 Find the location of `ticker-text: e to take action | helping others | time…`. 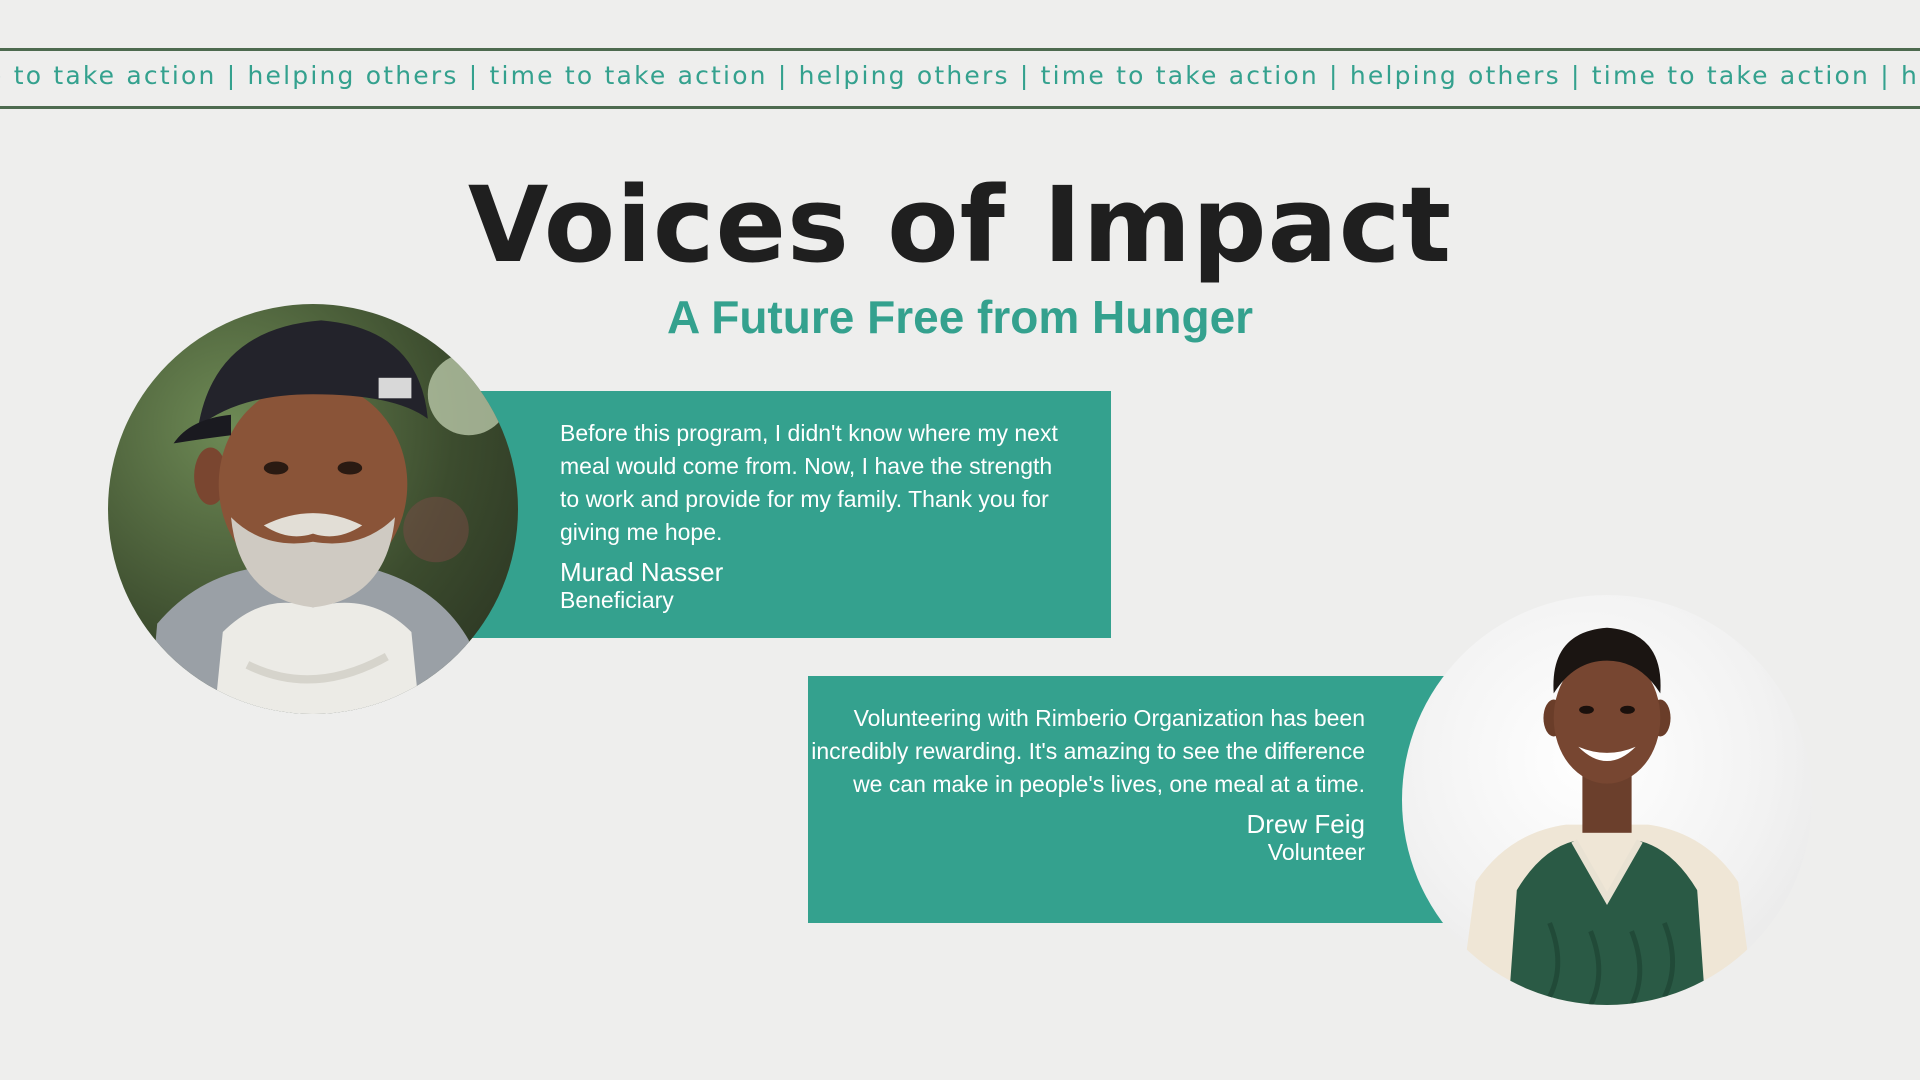

ticker-text: e to take action | helping others | time… is located at coordinates (960, 75).